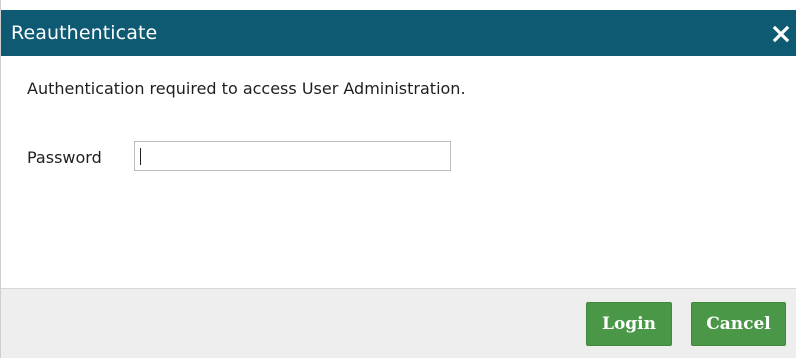 The width and height of the screenshot is (796, 358). Describe the element at coordinates (292, 156) in the screenshot. I see `password-input` at that location.